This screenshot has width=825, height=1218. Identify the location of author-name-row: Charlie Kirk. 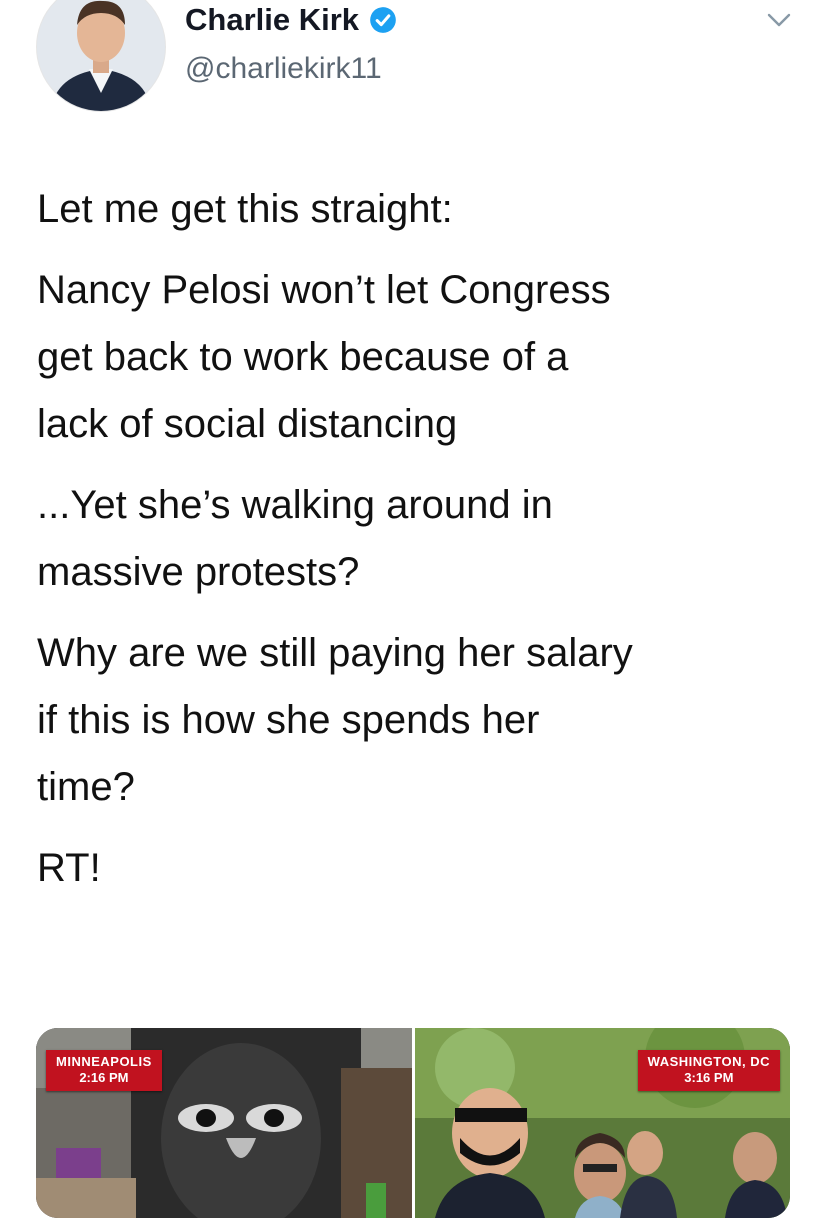
(291, 20).